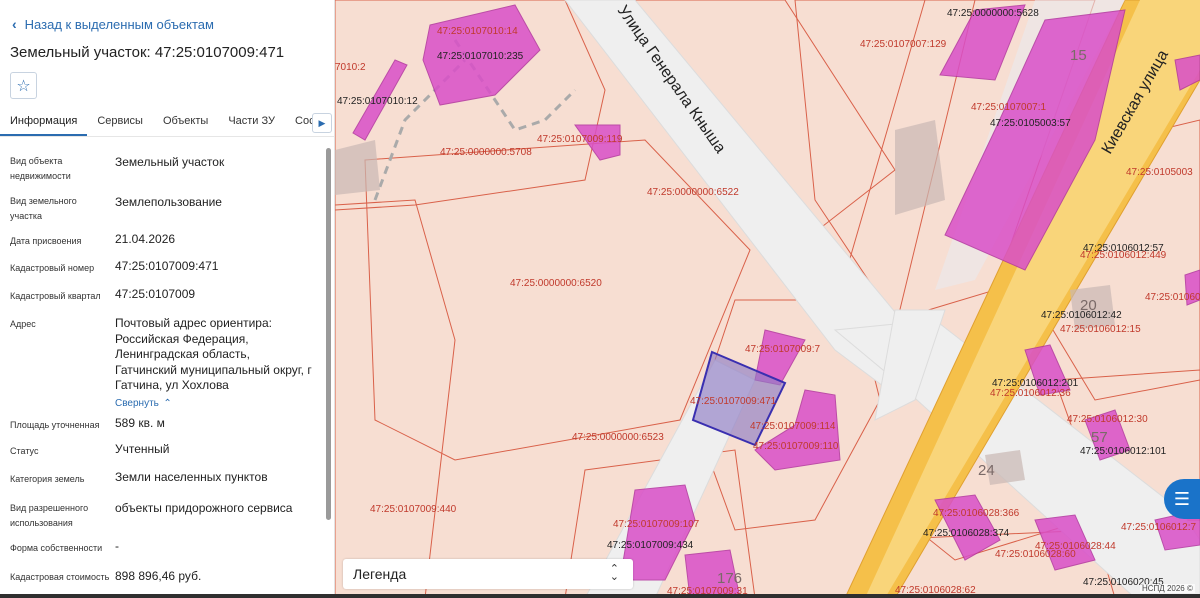 The height and width of the screenshot is (598, 1200). What do you see at coordinates (796, 446) in the screenshot?
I see `cadastral-label: 47:25:0107009:110` at bounding box center [796, 446].